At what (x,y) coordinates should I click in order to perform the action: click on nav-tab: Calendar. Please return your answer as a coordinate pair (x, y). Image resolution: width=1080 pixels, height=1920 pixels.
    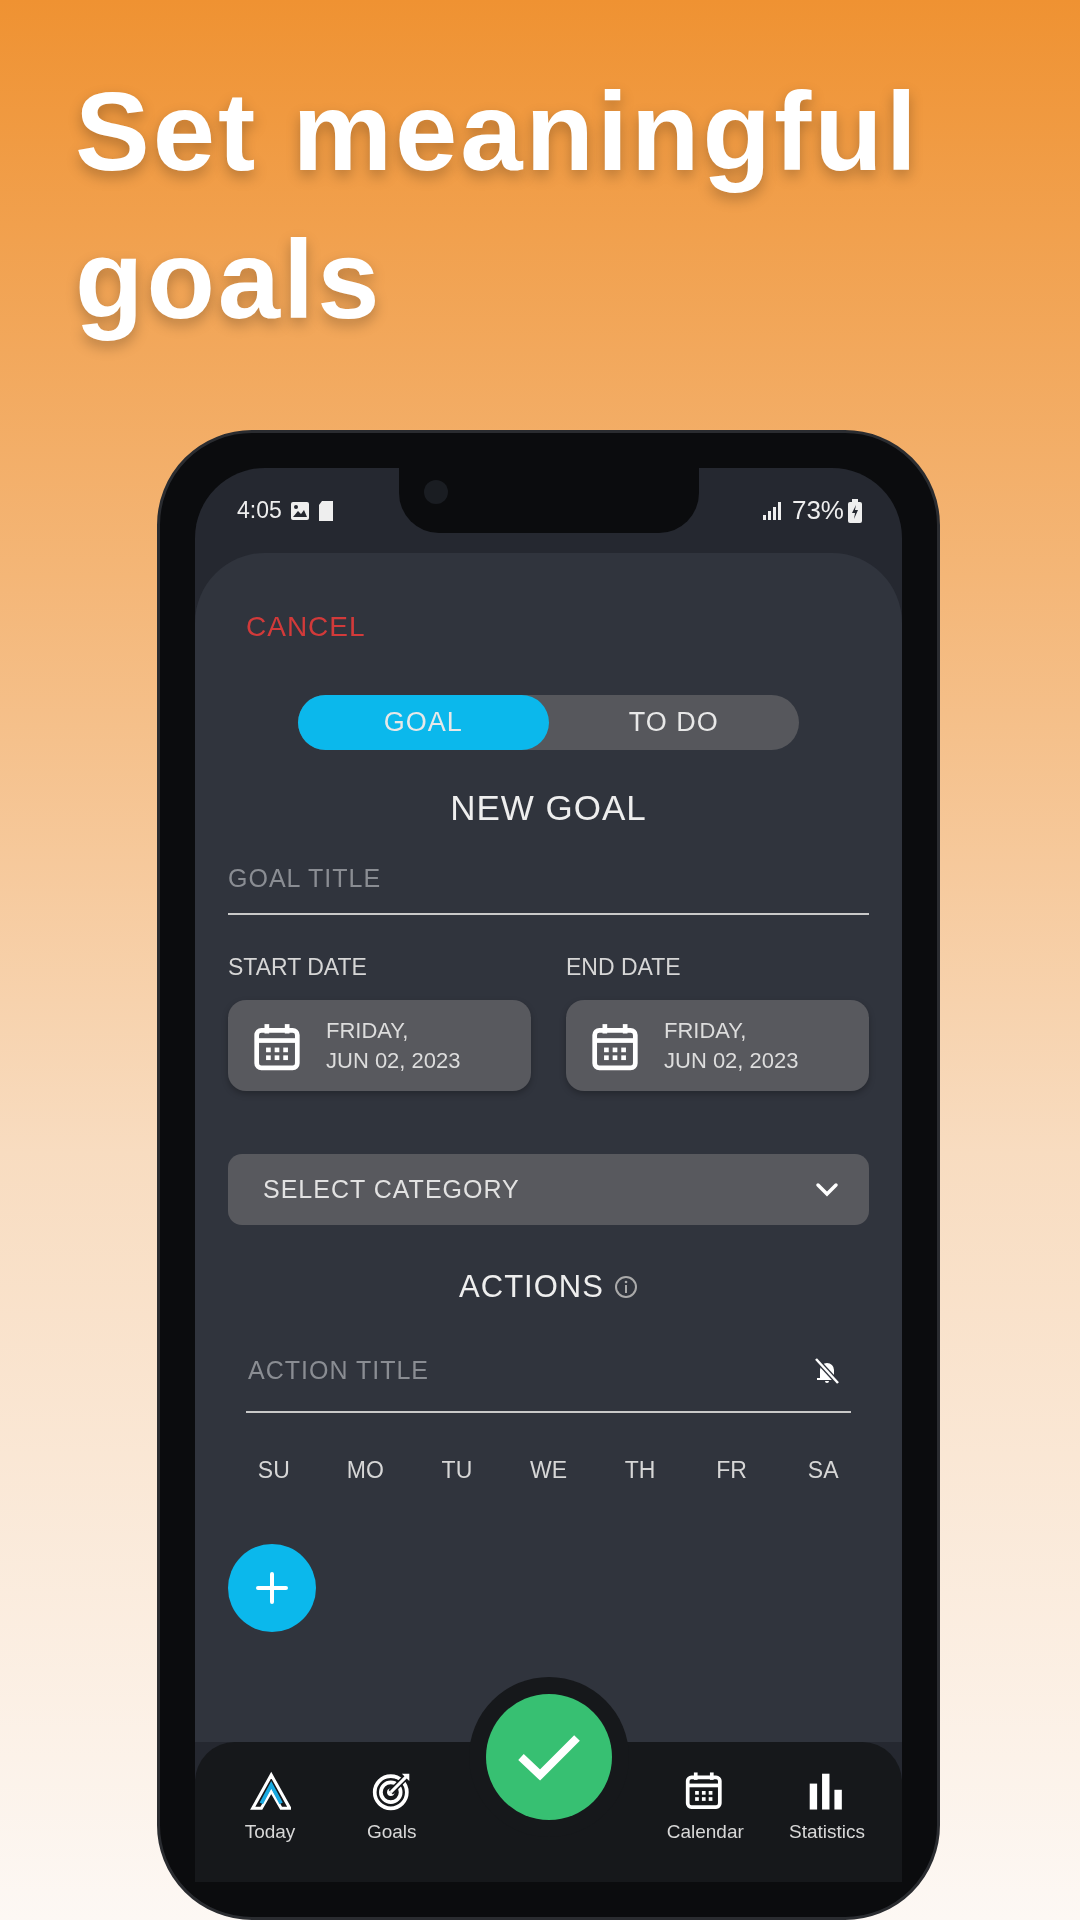
    Looking at the image, I should click on (705, 1812).